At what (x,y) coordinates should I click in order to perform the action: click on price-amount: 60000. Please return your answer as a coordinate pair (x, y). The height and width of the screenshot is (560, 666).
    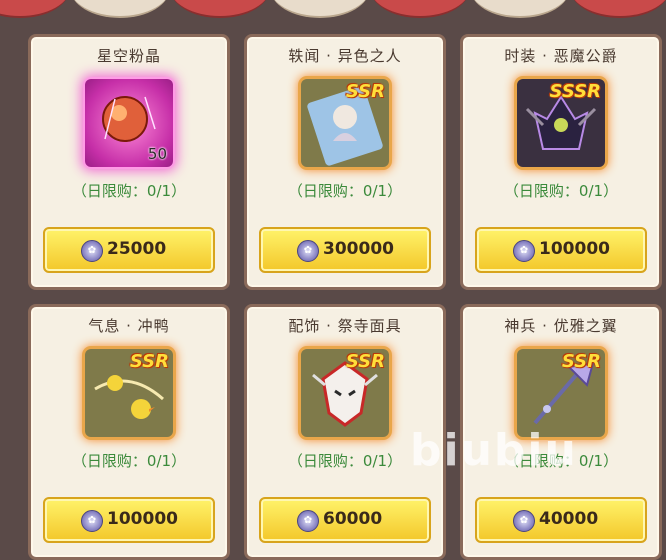
    Looking at the image, I should click on (353, 519).